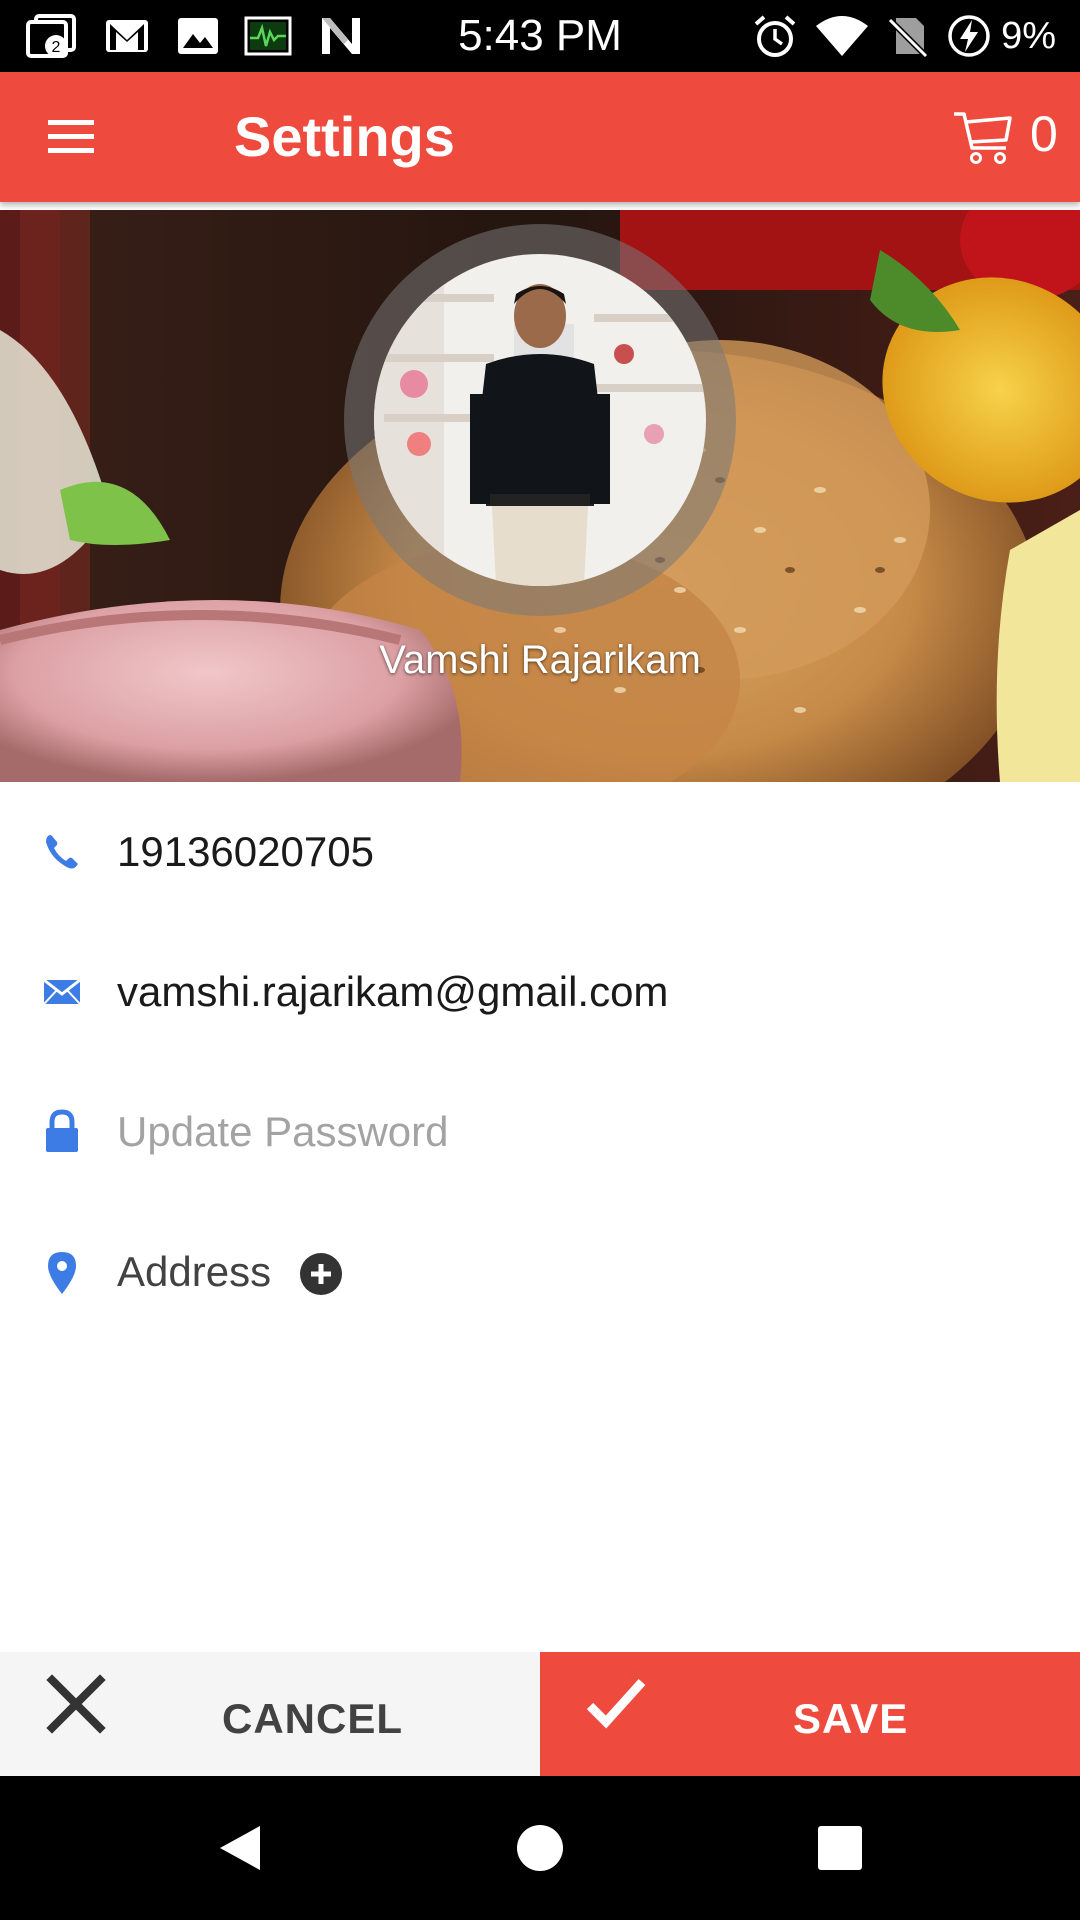 This screenshot has height=1920, width=1080. I want to click on check-icon, so click(616, 1703).